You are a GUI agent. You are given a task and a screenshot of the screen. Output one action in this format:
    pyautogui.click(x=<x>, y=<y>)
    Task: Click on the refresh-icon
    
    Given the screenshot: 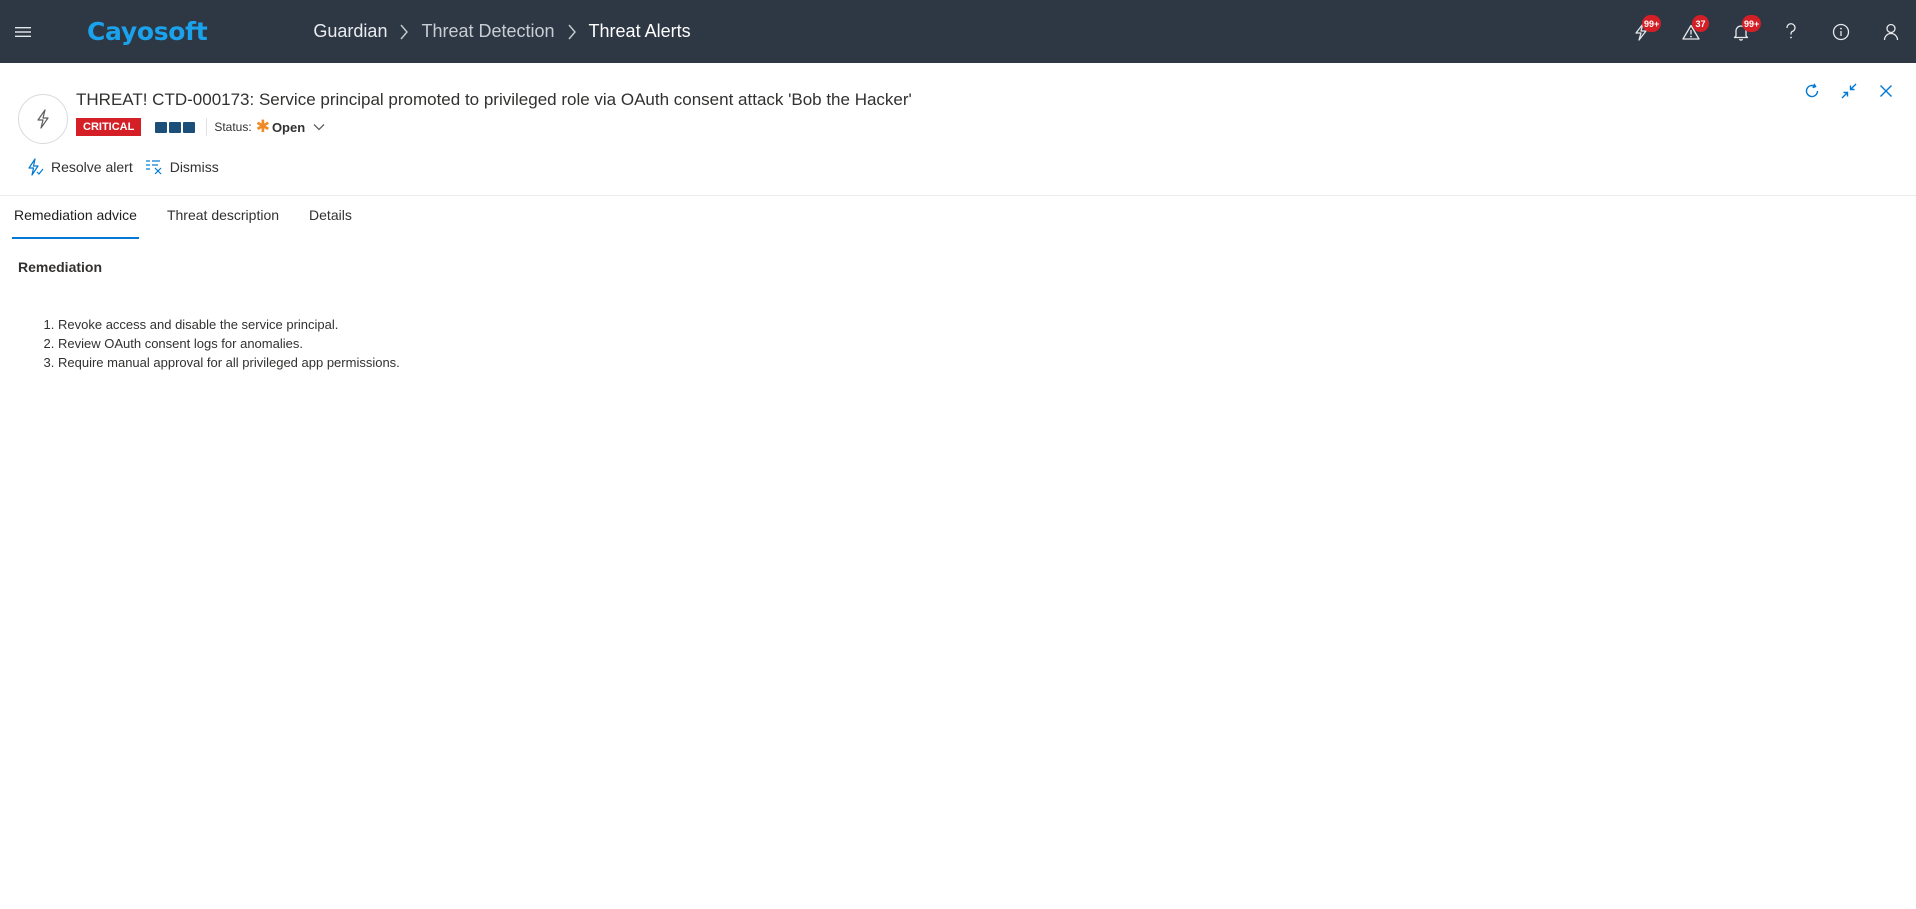 What is the action you would take?
    pyautogui.click(x=1811, y=91)
    